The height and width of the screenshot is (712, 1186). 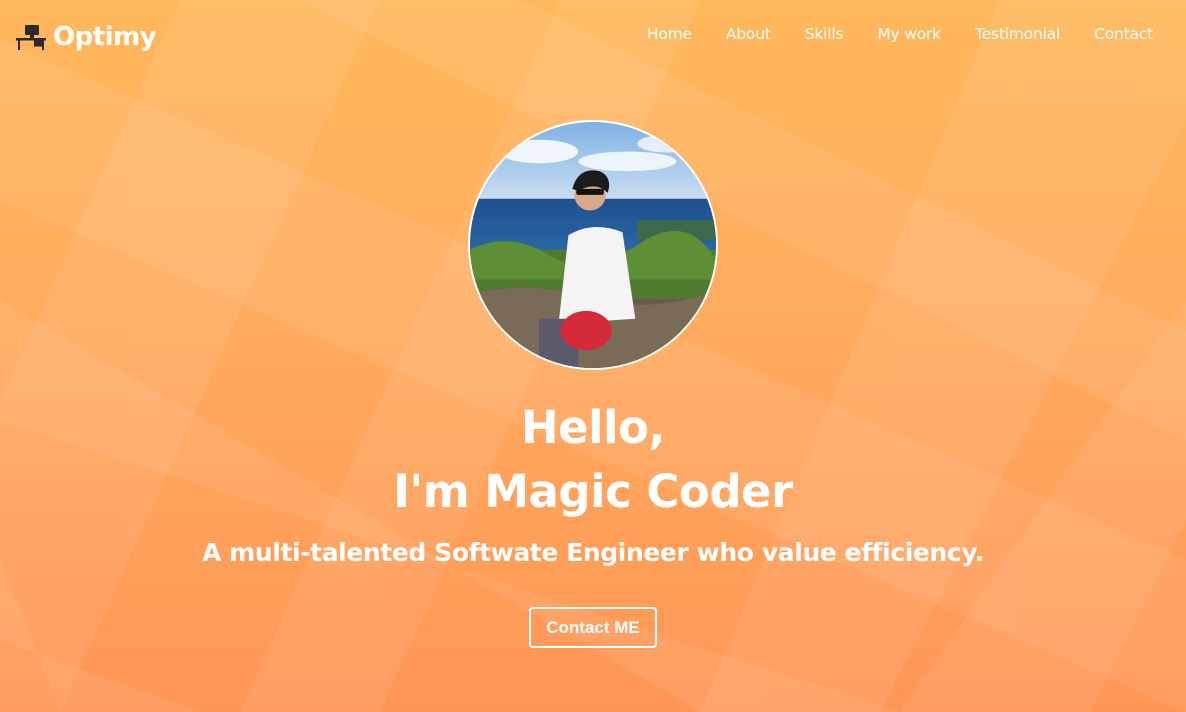 I want to click on nav-item-home: Home, so click(x=669, y=34).